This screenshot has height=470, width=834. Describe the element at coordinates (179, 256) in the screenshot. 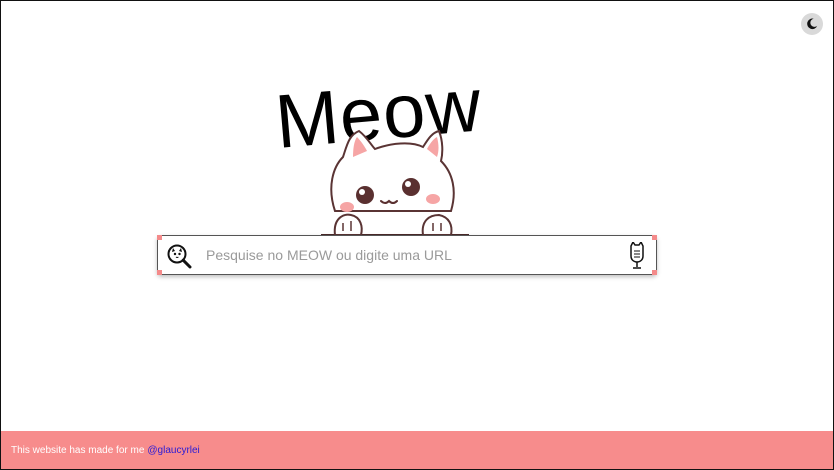

I see `cat-magnifier-icon` at that location.